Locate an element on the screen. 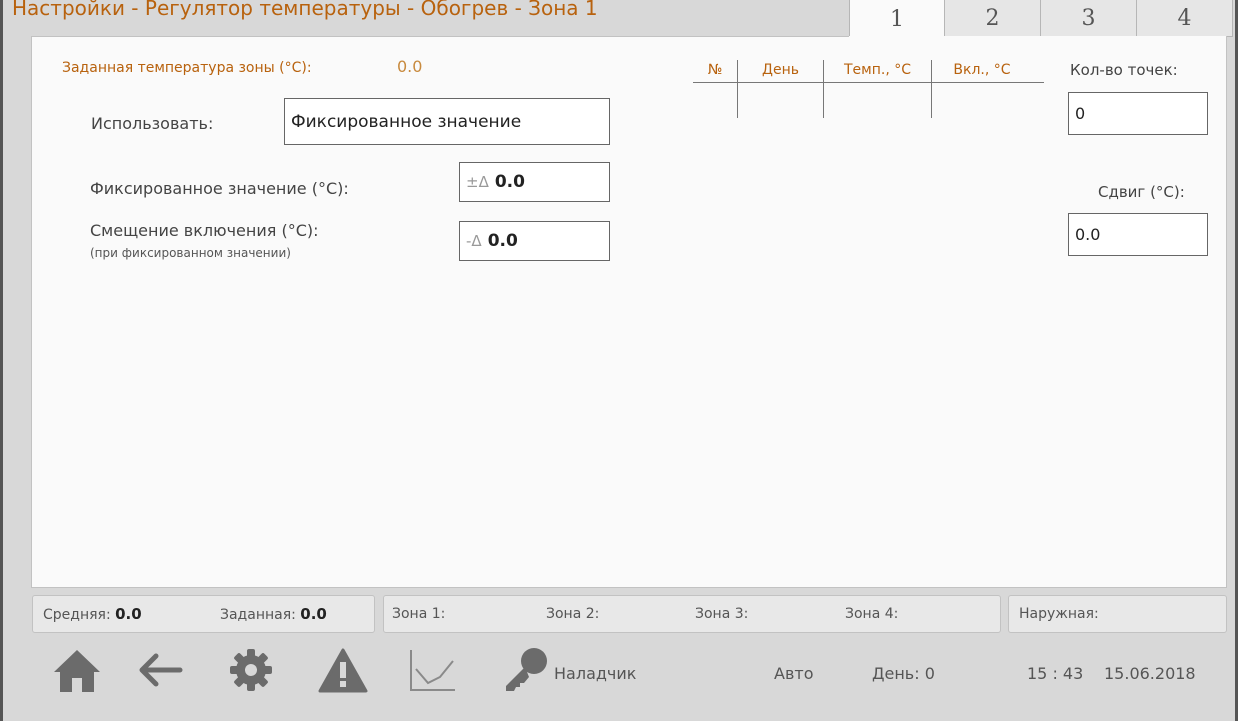  minus-delta-icon: -Δ is located at coordinates (474, 241).